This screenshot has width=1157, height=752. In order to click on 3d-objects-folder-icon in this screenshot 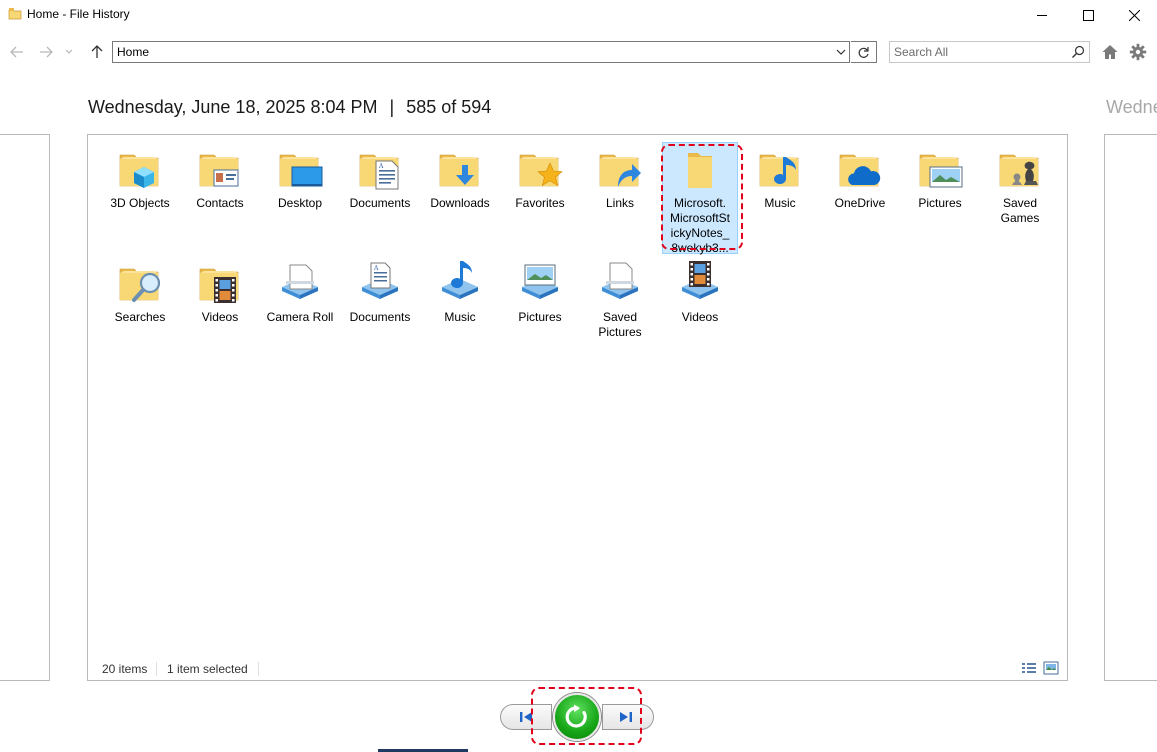, I will do `click(140, 169)`.